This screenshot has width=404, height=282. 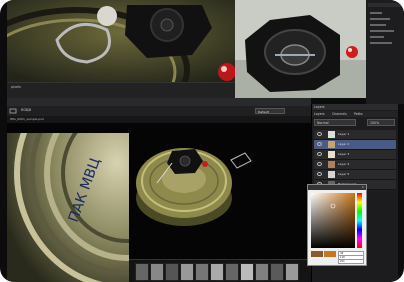 I want to click on color-picker-dialog: Color Picker × 36 118 201, so click(x=337, y=225).